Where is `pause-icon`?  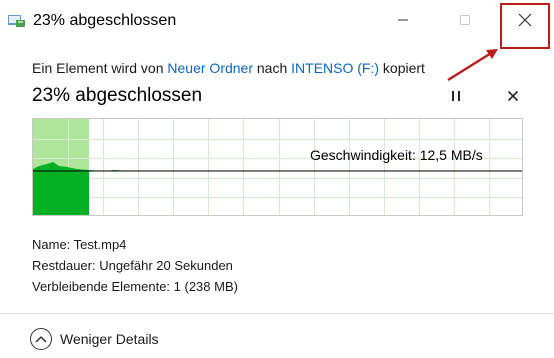 pause-icon is located at coordinates (456, 98).